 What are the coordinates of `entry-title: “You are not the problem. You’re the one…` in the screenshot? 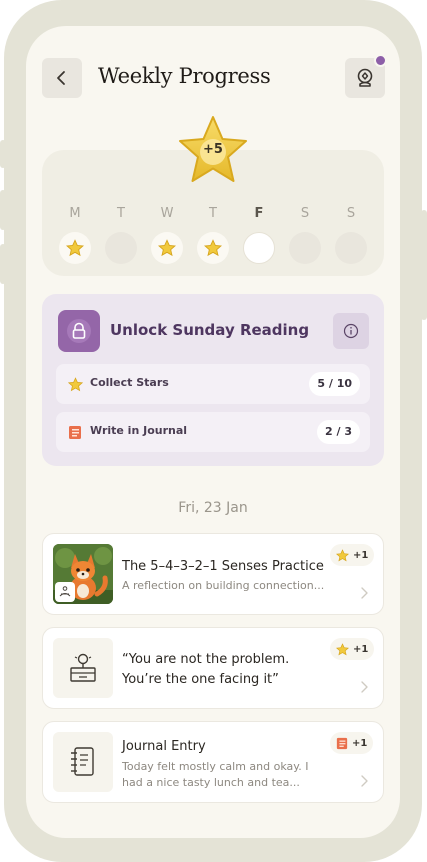 It's located at (206, 669).